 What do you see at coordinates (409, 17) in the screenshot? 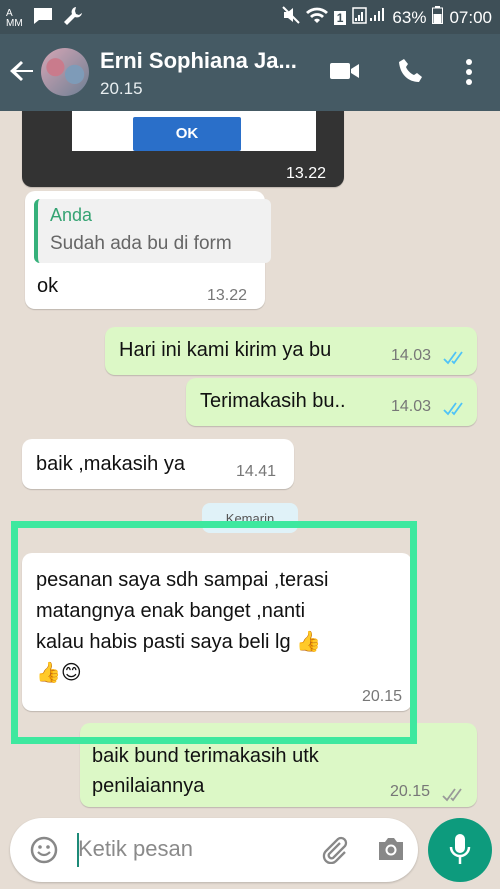
I see `battery-text: 63%` at bounding box center [409, 17].